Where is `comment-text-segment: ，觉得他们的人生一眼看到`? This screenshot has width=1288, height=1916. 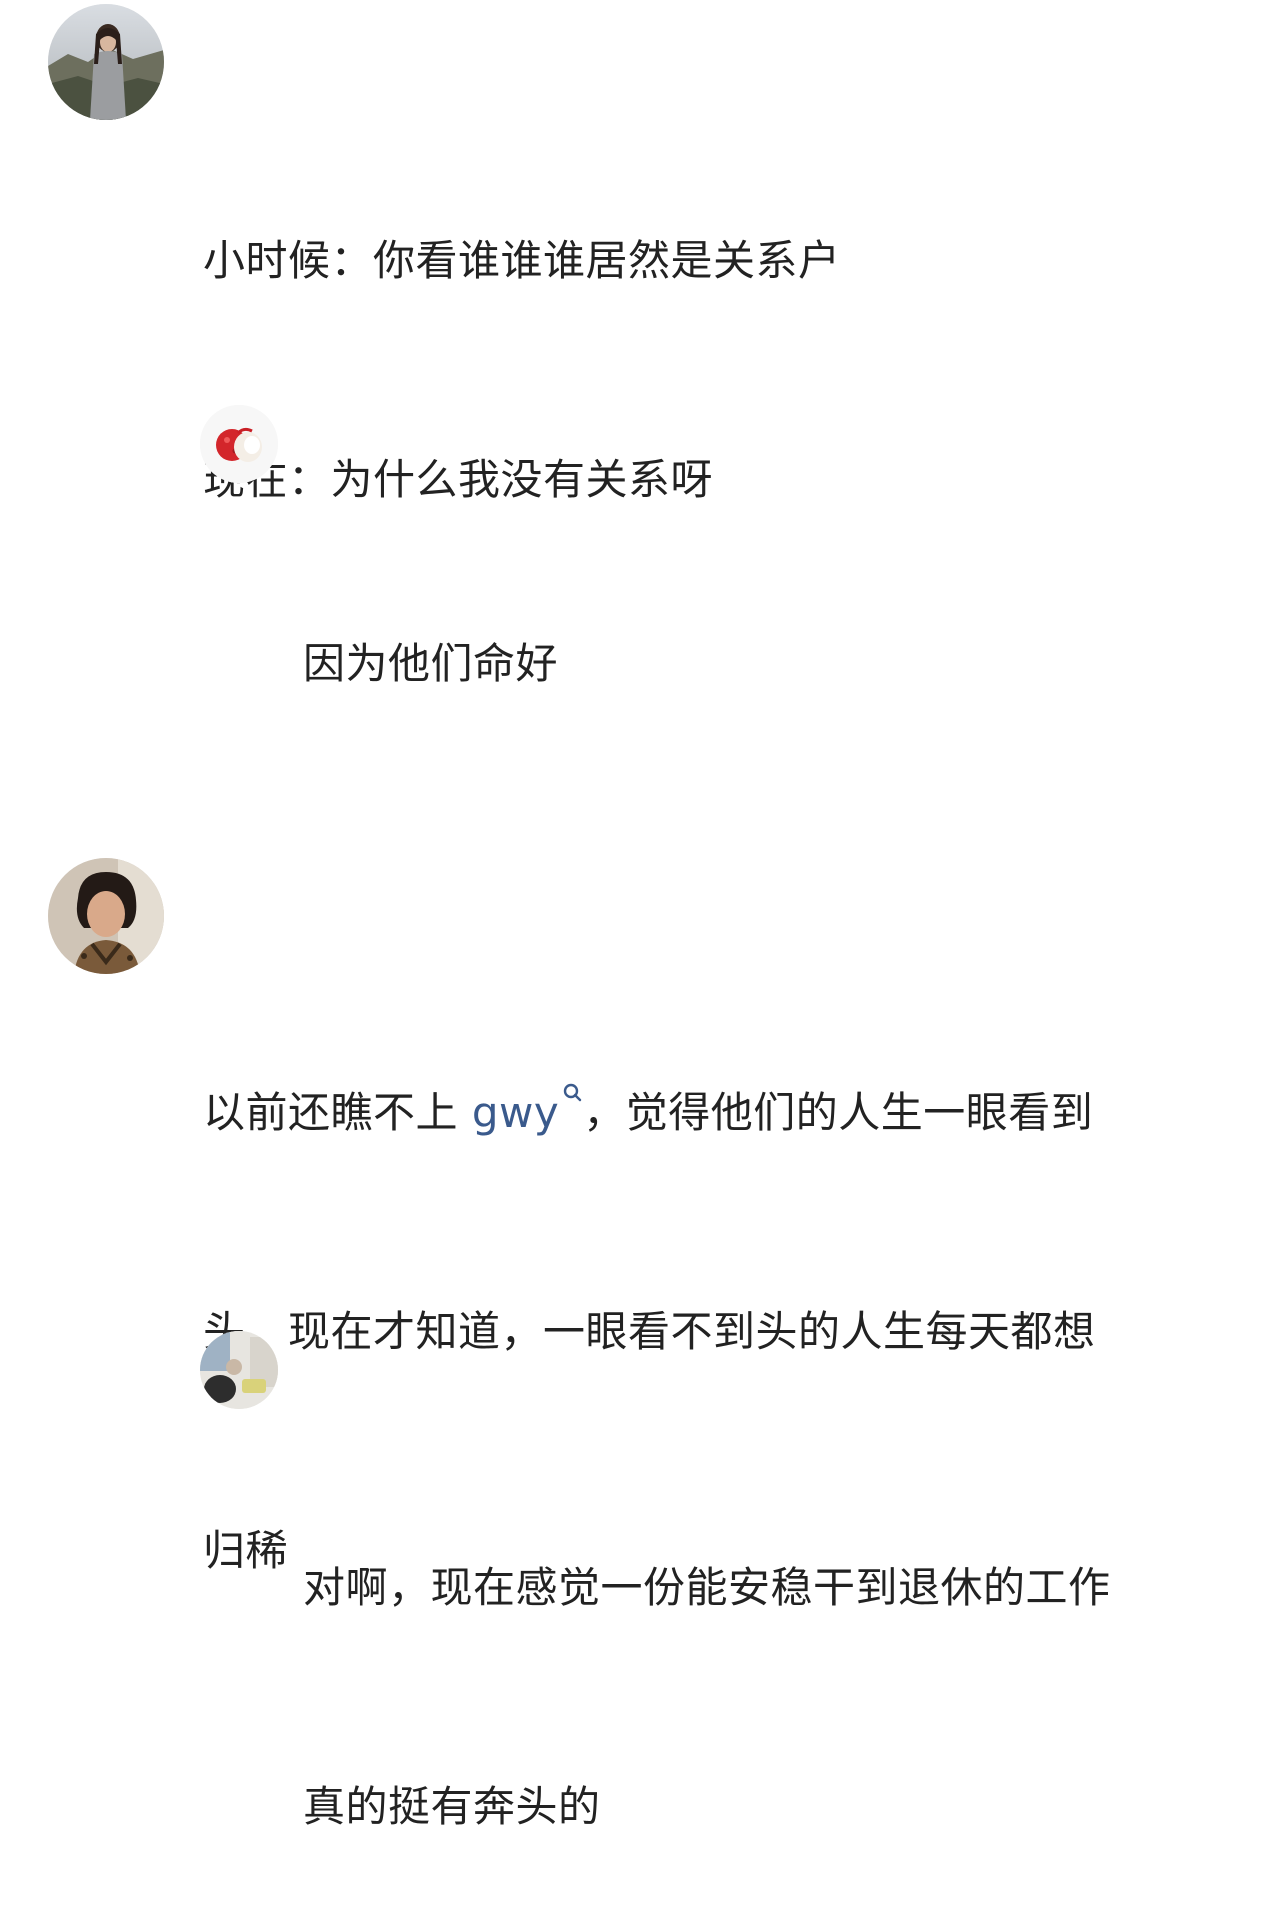
comment-text-segment: ，觉得他们的人生一眼看到 is located at coordinates (838, 1112).